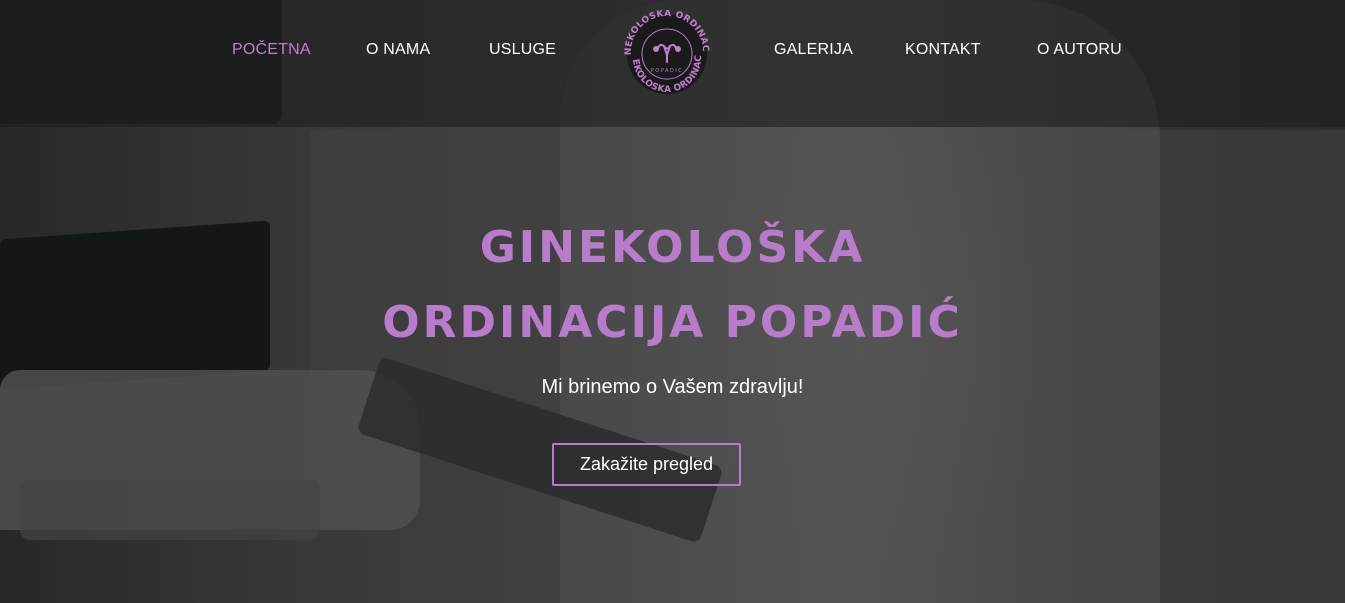  I want to click on hero-title-line1: GINEKOLOŠKA, so click(672, 247).